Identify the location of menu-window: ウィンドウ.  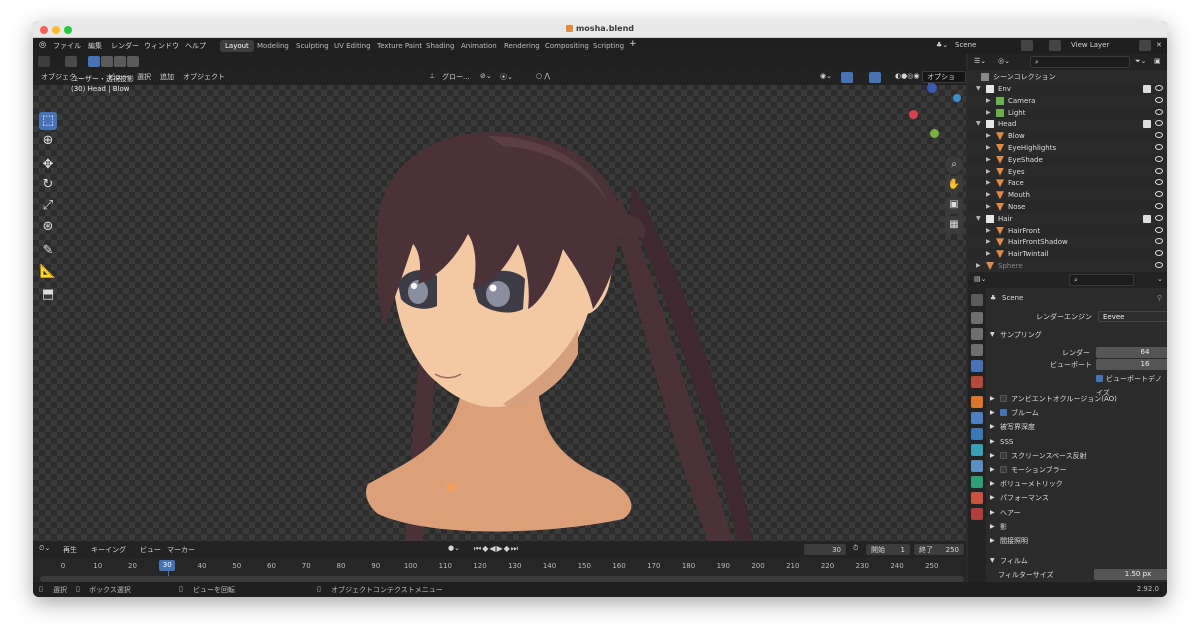
(161, 46).